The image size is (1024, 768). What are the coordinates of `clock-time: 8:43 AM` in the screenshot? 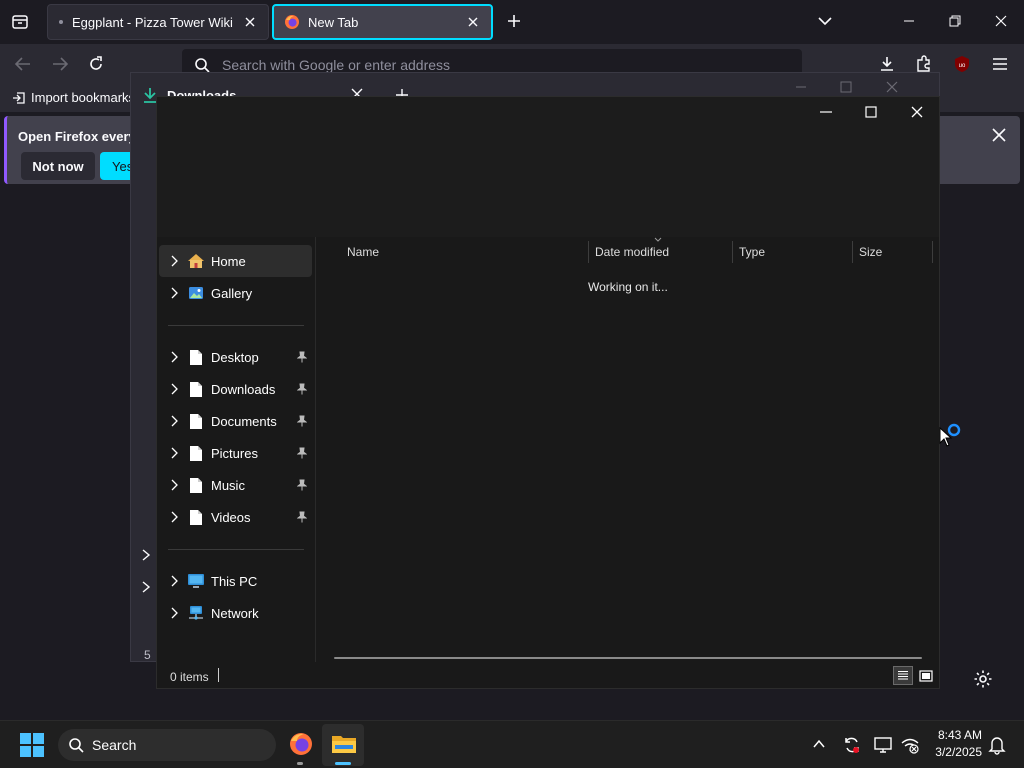 It's located at (953, 735).